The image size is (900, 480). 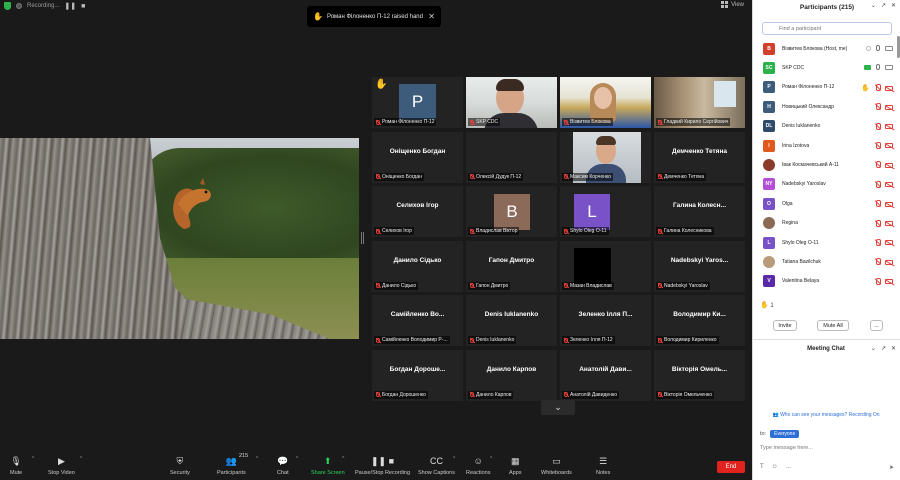 What do you see at coordinates (478, 465) in the screenshot?
I see `reactions-button: ☺ Reactions` at bounding box center [478, 465].